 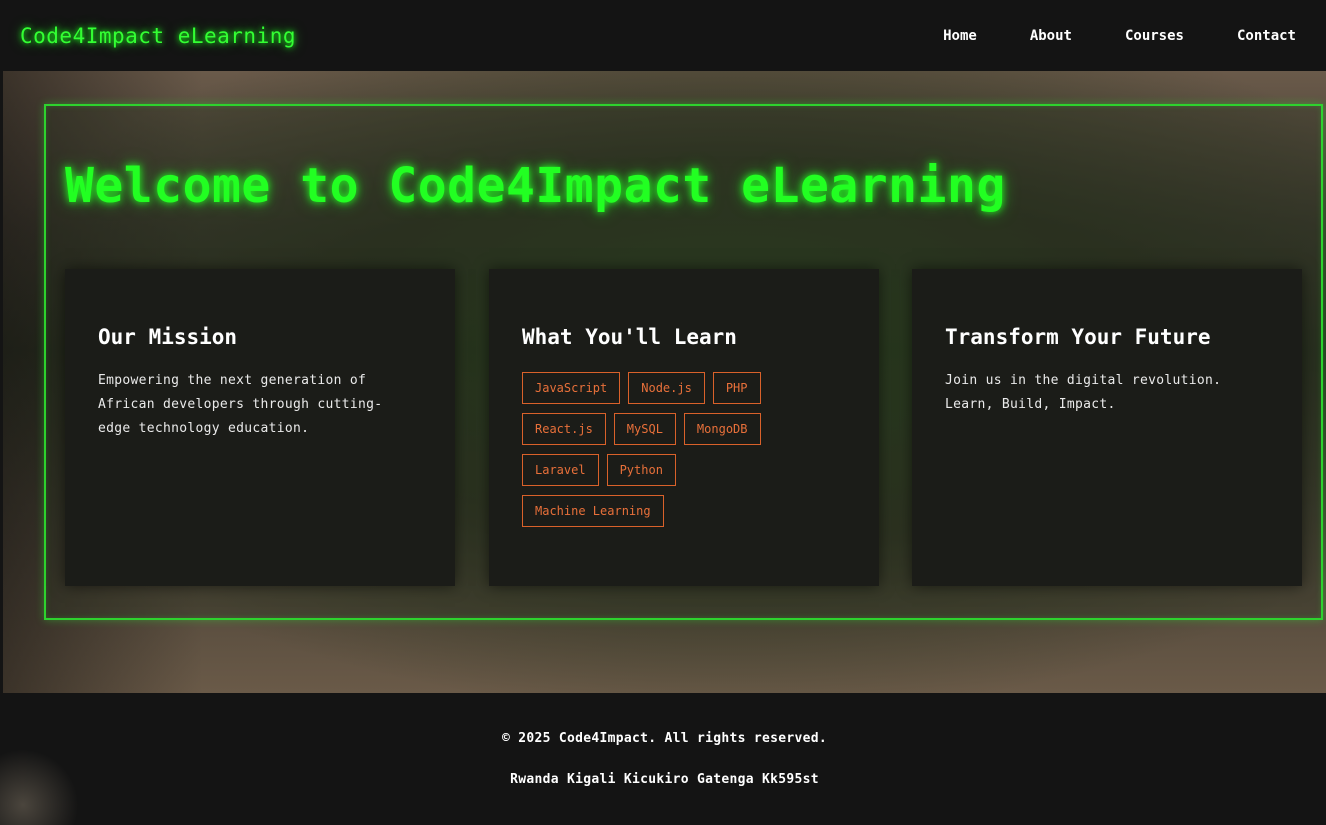 What do you see at coordinates (535, 186) in the screenshot?
I see `hero-title: Welcome to Code4Impact eLearning` at bounding box center [535, 186].